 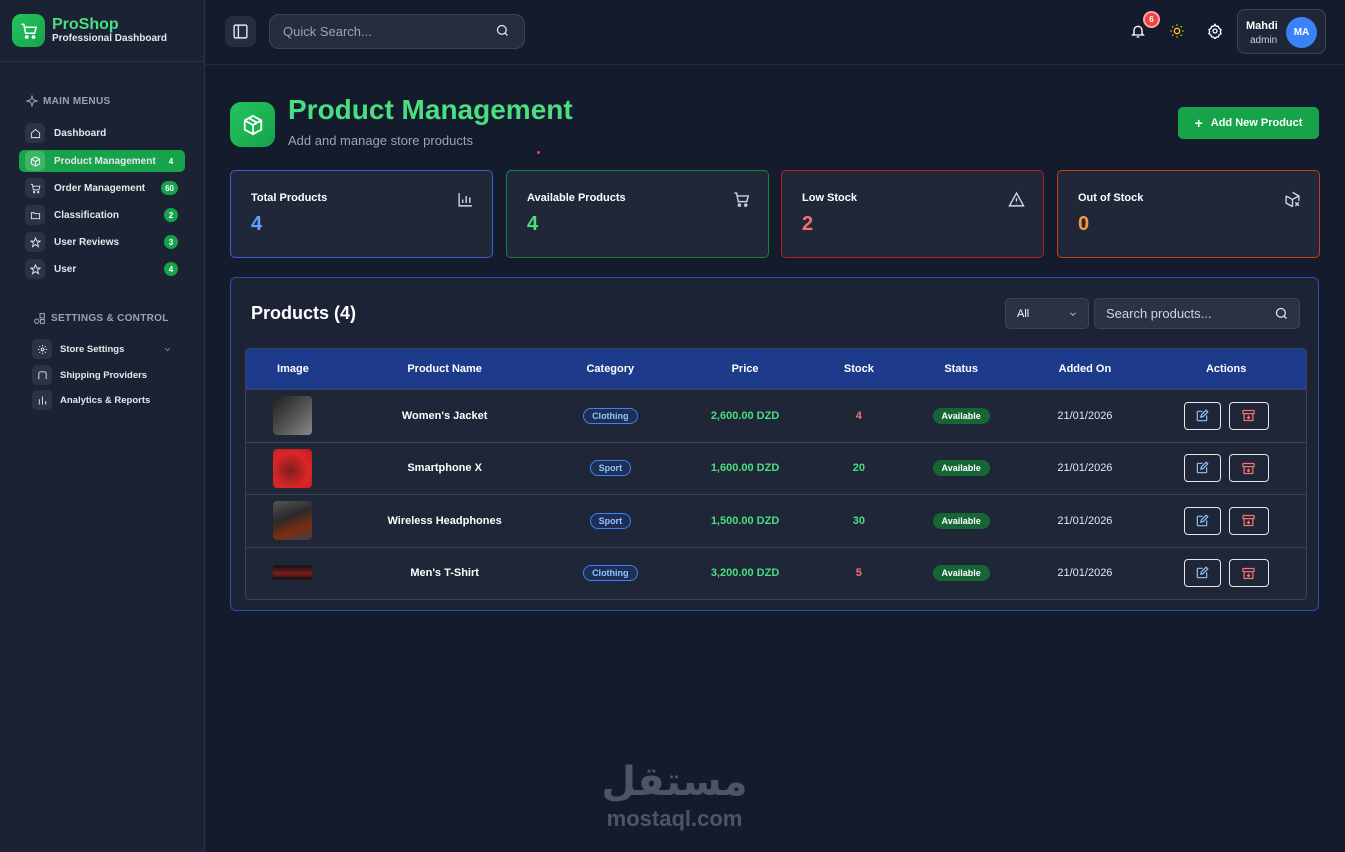 What do you see at coordinates (745, 468) in the screenshot?
I see `product-price: 1,600.00 DZD` at bounding box center [745, 468].